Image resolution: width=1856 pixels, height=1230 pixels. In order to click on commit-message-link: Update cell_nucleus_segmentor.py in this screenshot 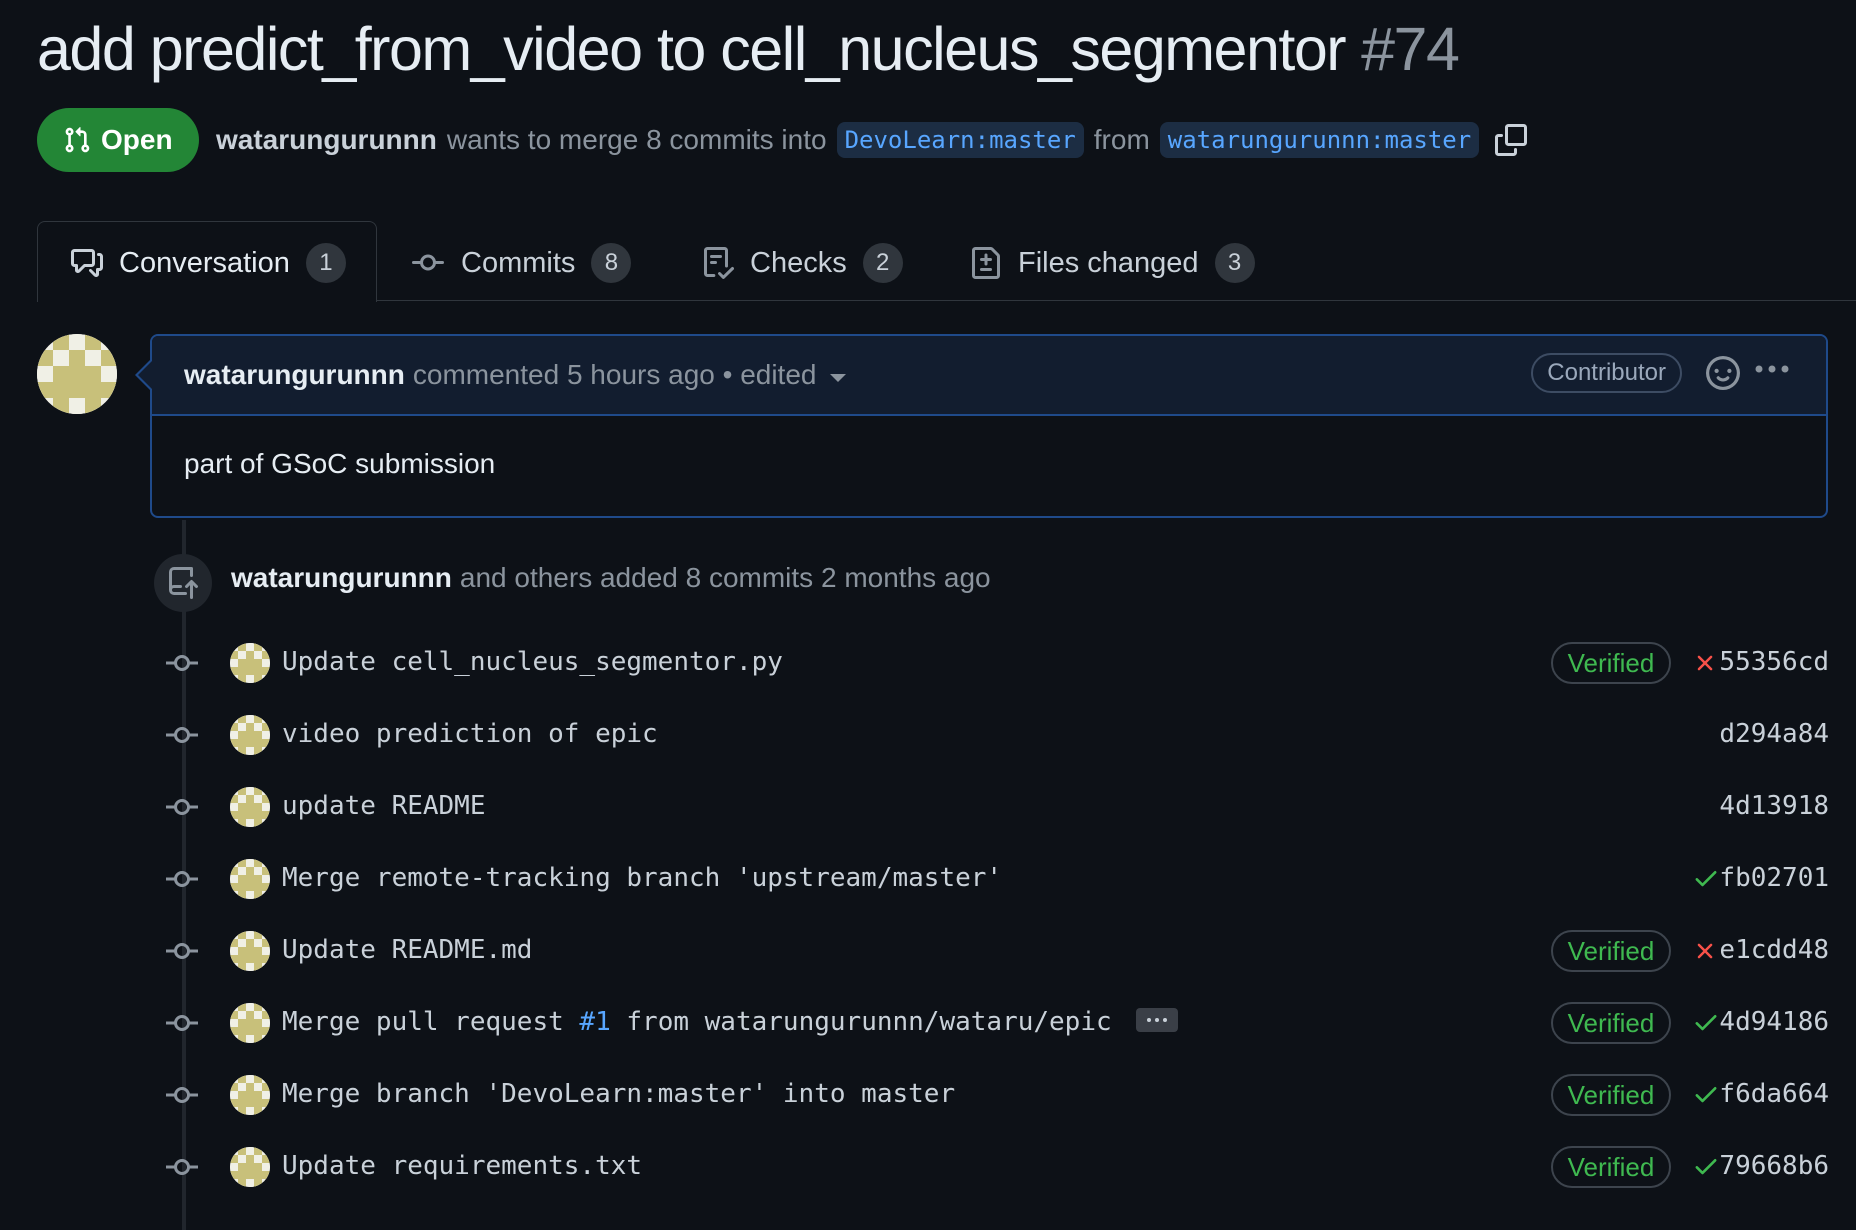, I will do `click(532, 662)`.